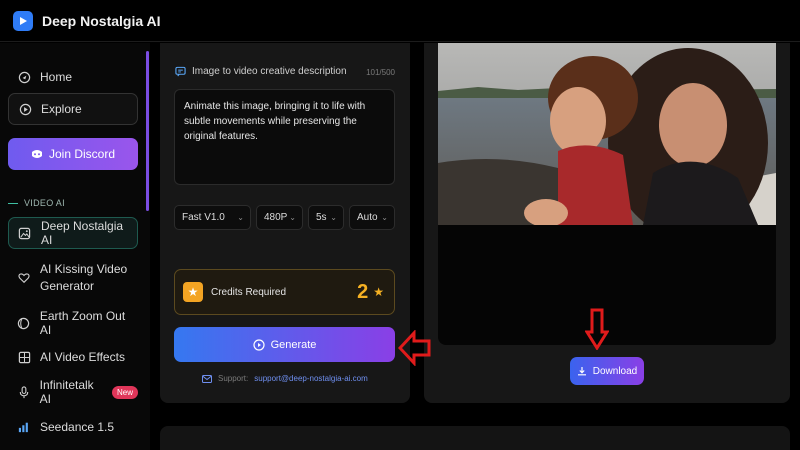  I want to click on app-logo-icon, so click(23, 20).